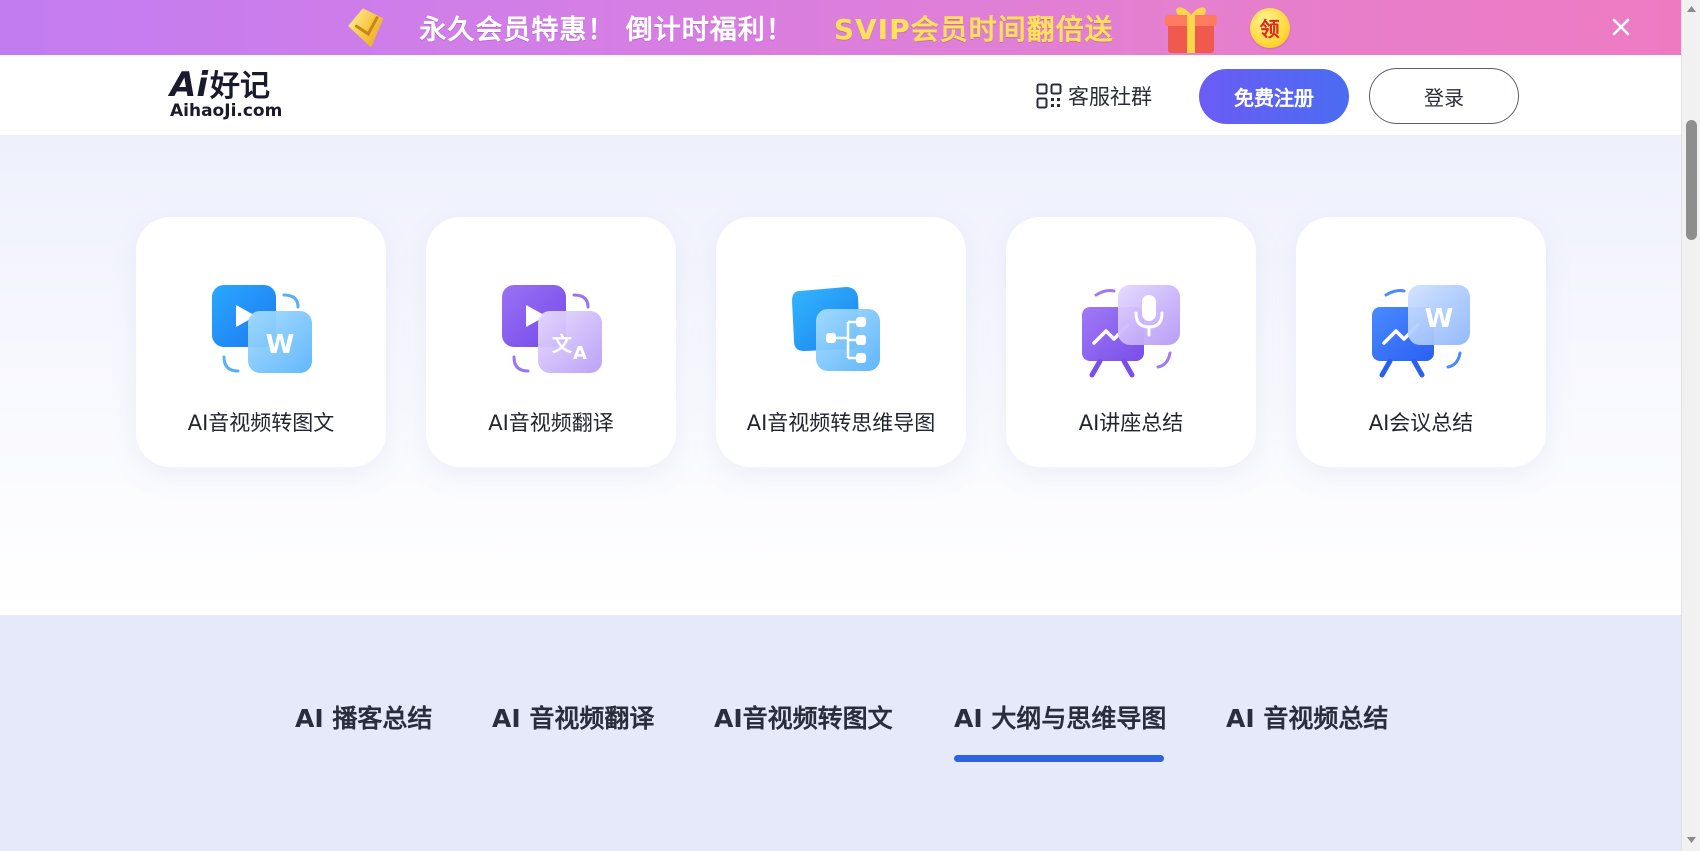  What do you see at coordinates (1691, 9) in the screenshot?
I see `scroll-up-icon` at bounding box center [1691, 9].